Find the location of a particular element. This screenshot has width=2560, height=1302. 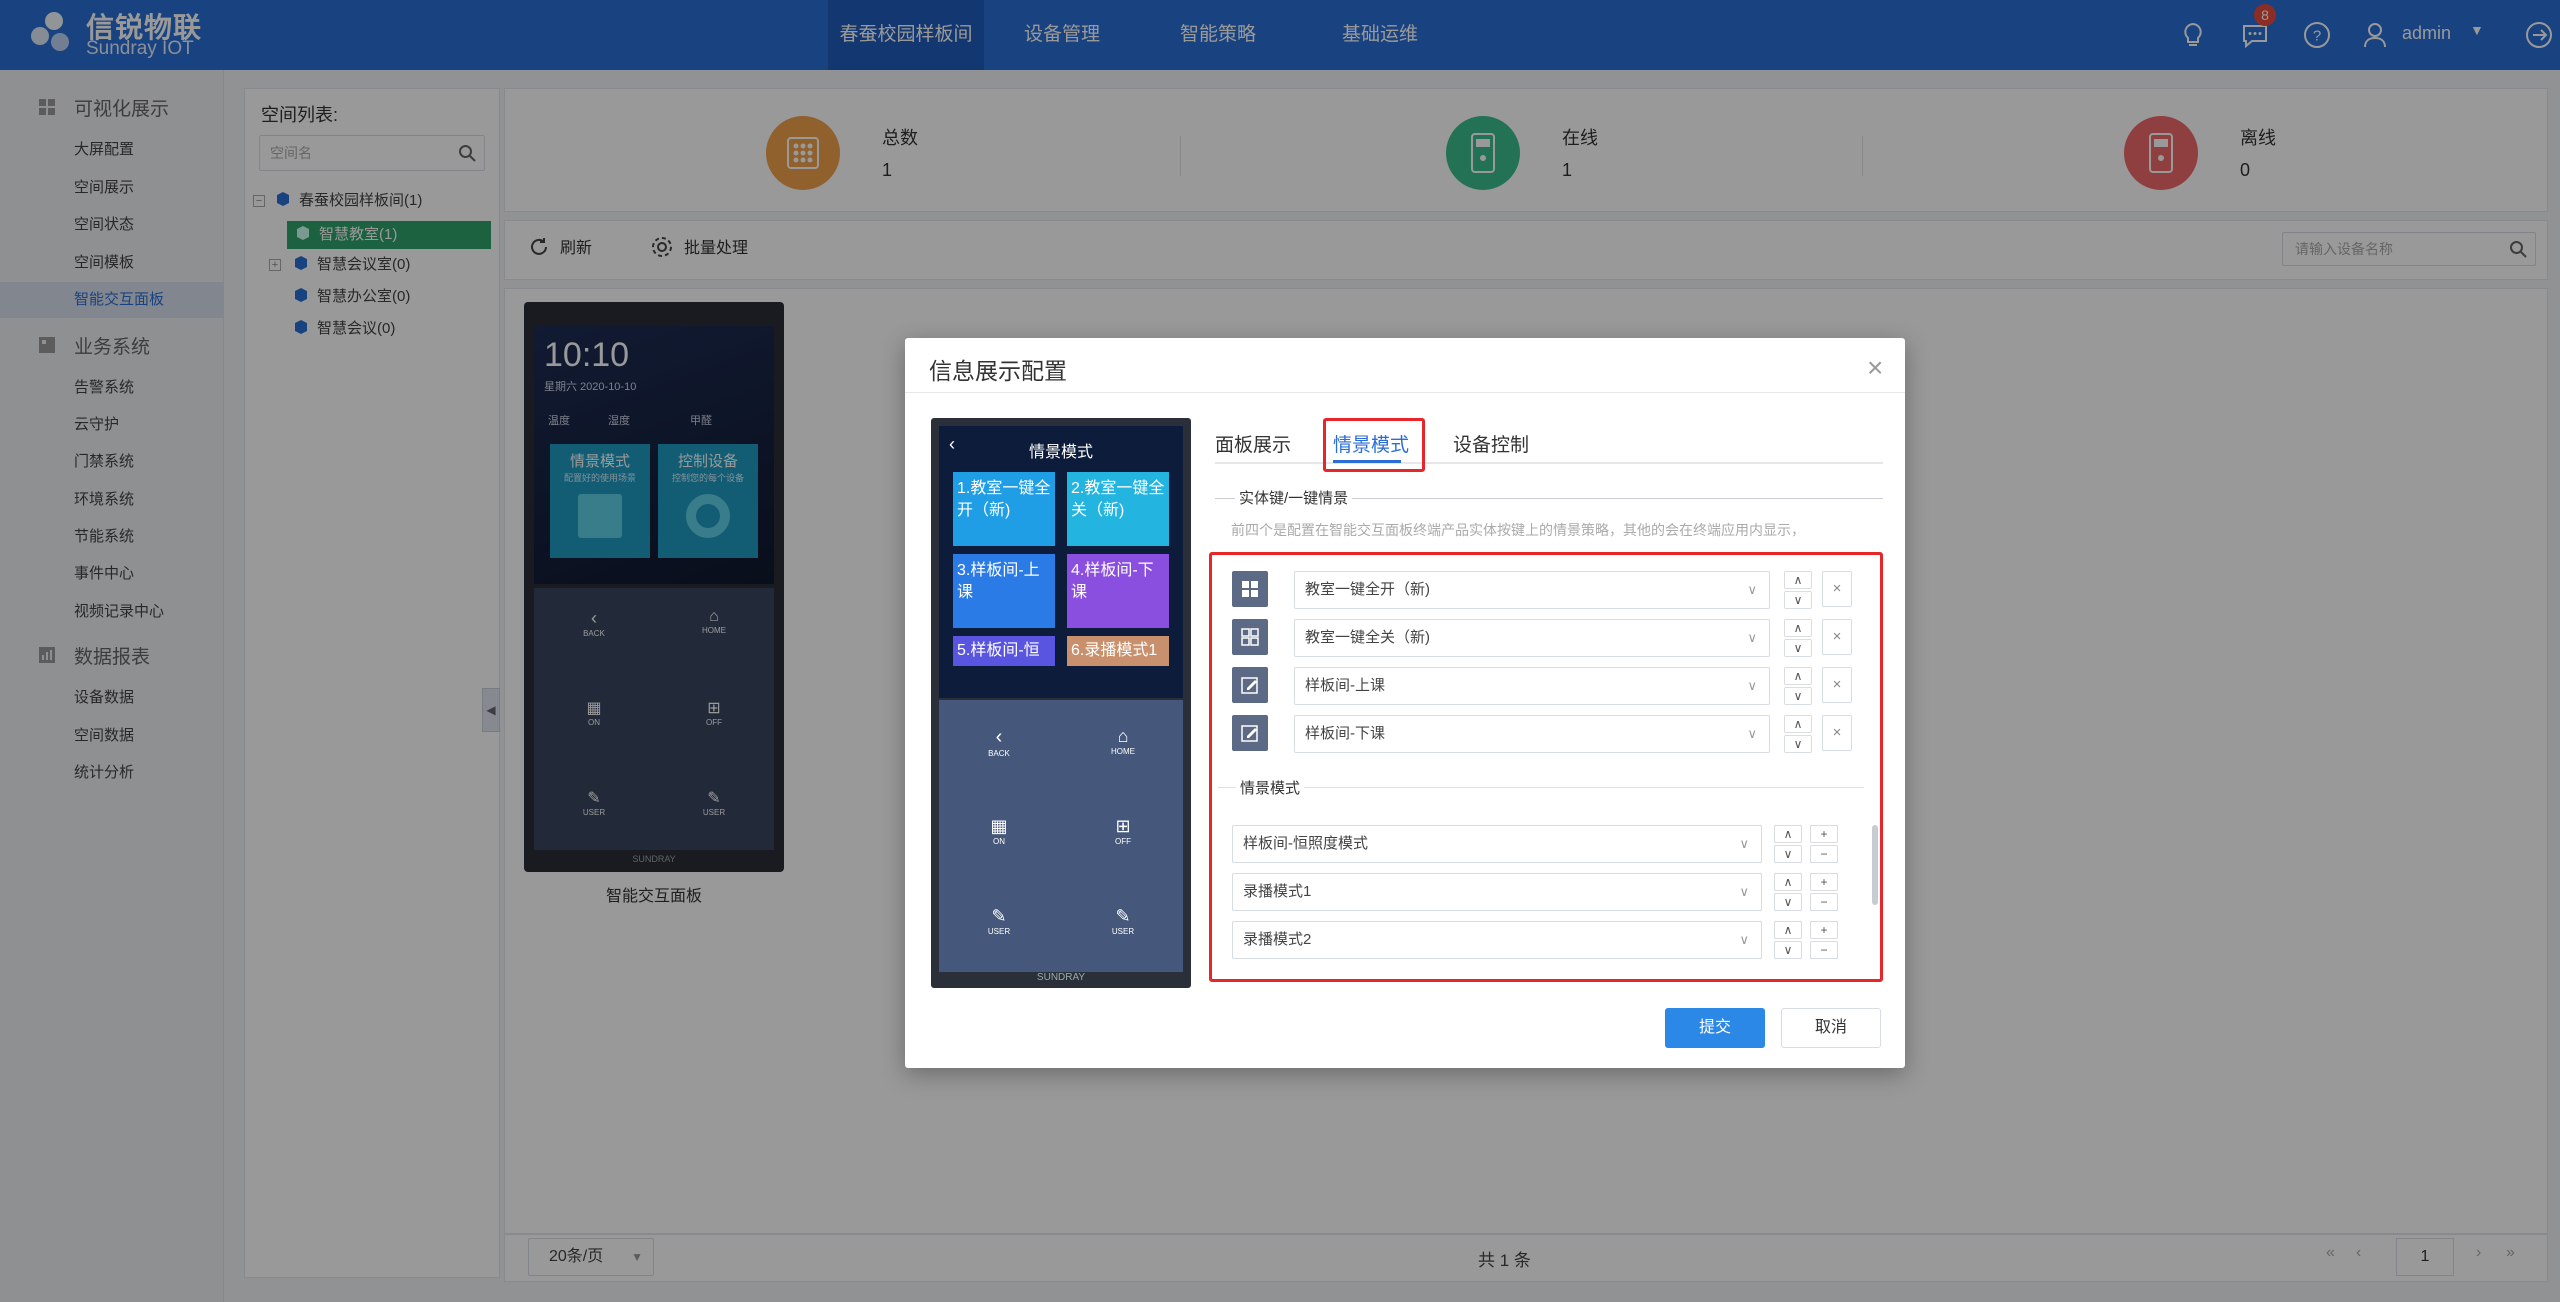

scene-select: 样板间-恒照度模式 ∨ is located at coordinates (1497, 844).